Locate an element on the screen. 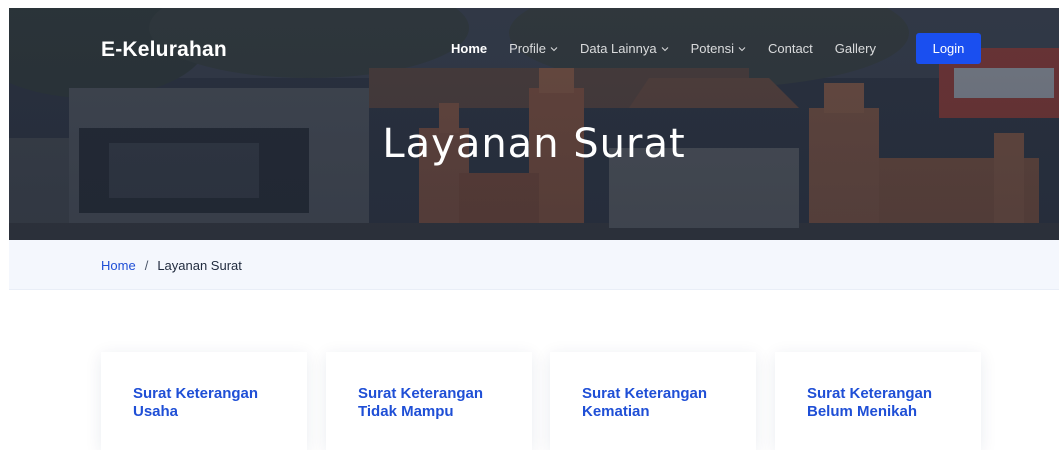 The width and height of the screenshot is (1059, 450). service-card-usaha: Surat Keterangan Usaha is located at coordinates (204, 401).